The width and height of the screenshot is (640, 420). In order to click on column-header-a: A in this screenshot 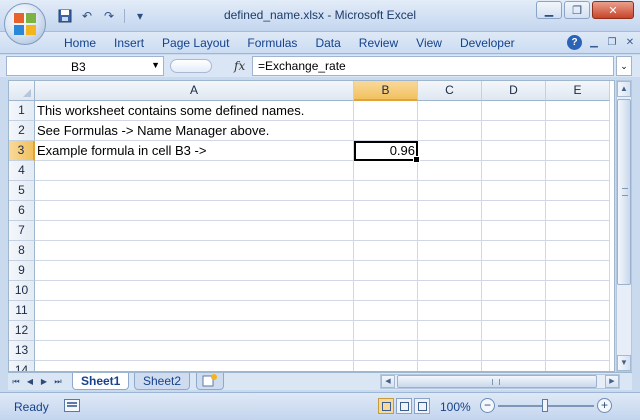, I will do `click(194, 91)`.